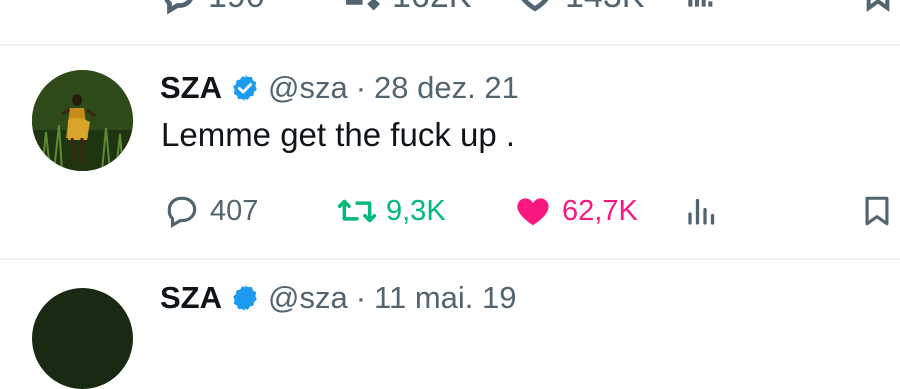 The width and height of the screenshot is (900, 389). Describe the element at coordinates (191, 298) in the screenshot. I see `next-display-name: SZA` at that location.